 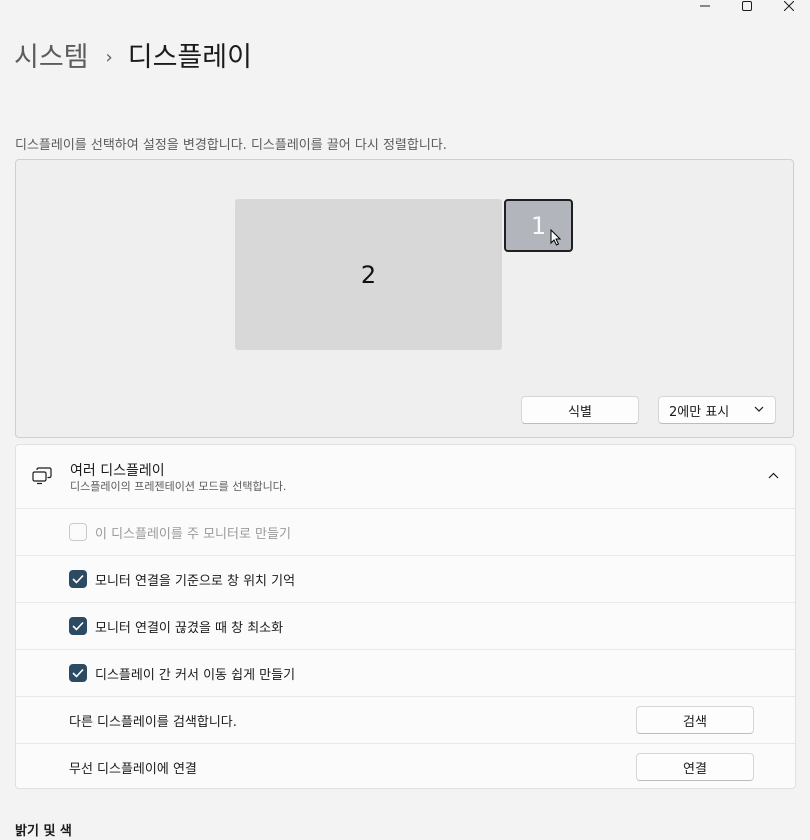 What do you see at coordinates (178, 486) in the screenshot?
I see `multiple-displays-subtitle: 디스플레이의 프레젠테이션 모드를 선택합니다.` at bounding box center [178, 486].